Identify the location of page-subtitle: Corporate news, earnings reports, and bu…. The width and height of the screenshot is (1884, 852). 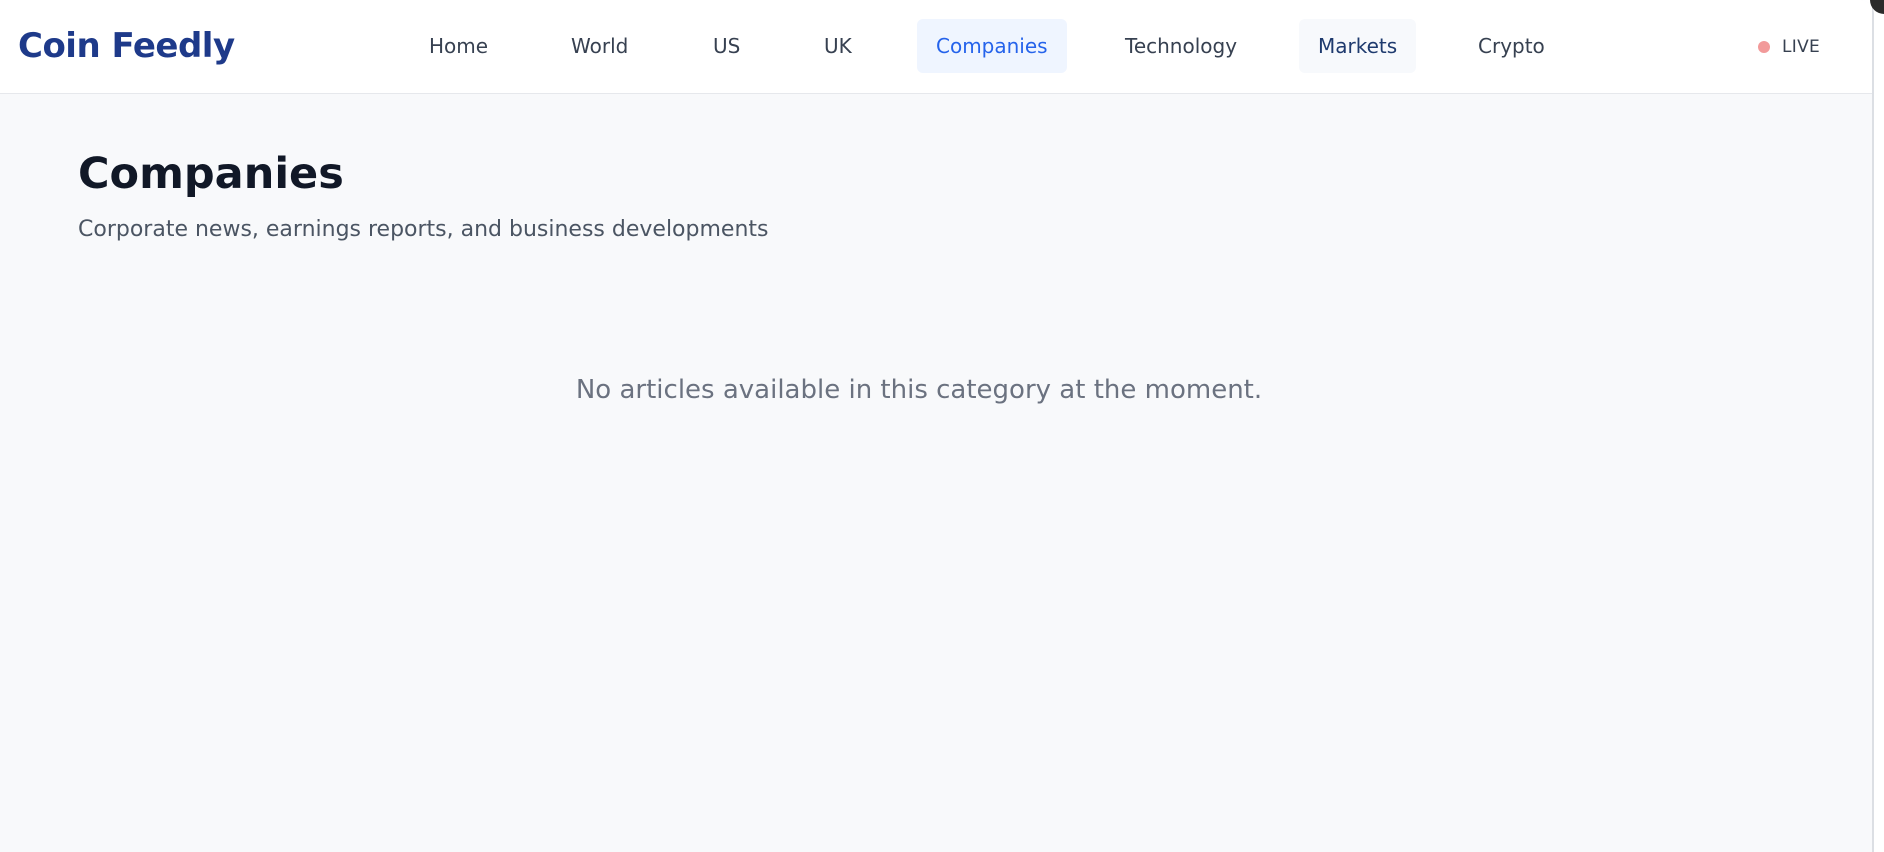
(423, 229).